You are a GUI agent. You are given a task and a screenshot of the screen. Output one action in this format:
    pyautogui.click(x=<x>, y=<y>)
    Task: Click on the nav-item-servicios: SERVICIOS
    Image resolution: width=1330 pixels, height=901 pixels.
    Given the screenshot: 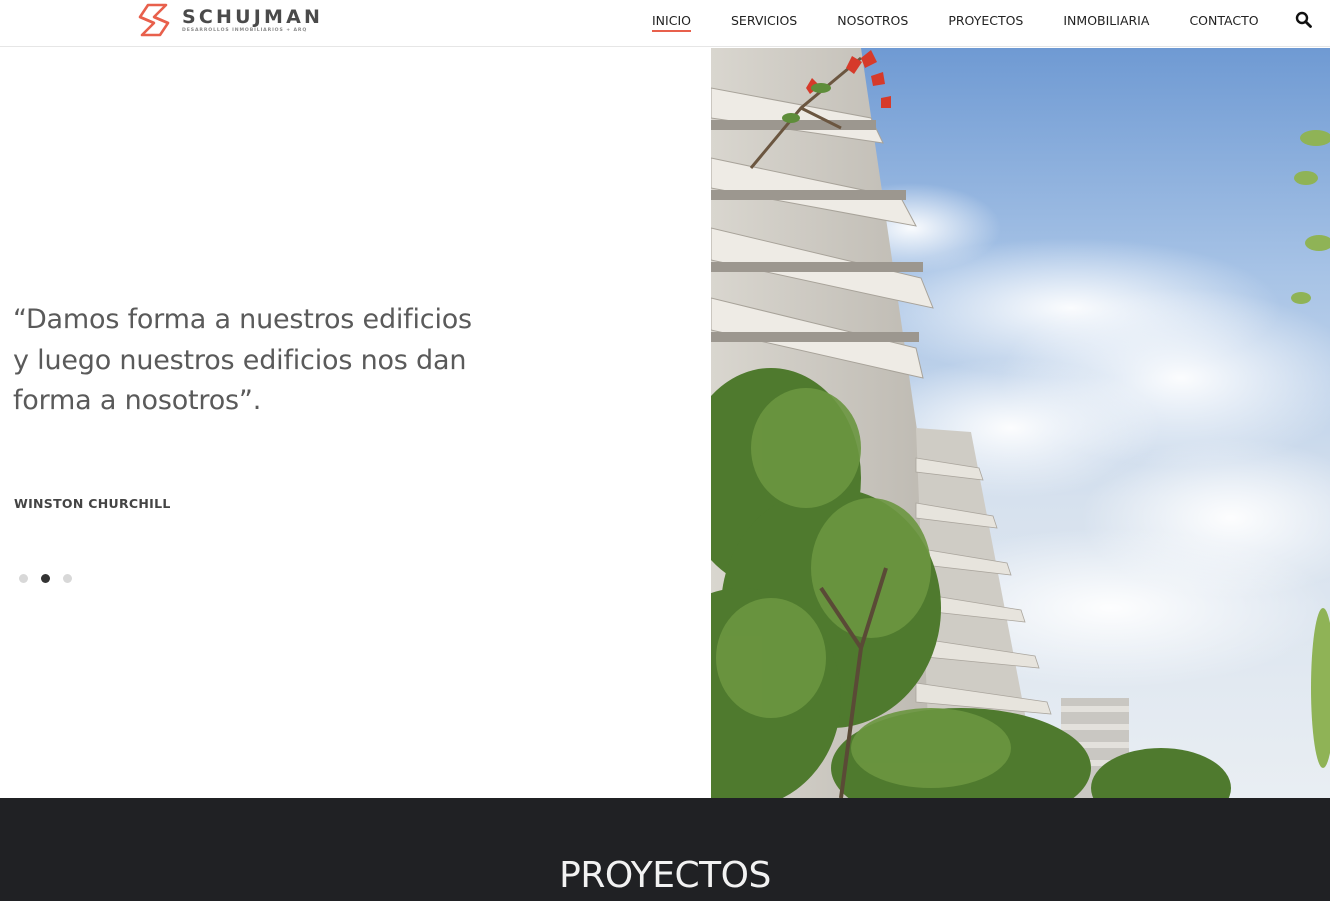 What is the action you would take?
    pyautogui.click(x=764, y=20)
    